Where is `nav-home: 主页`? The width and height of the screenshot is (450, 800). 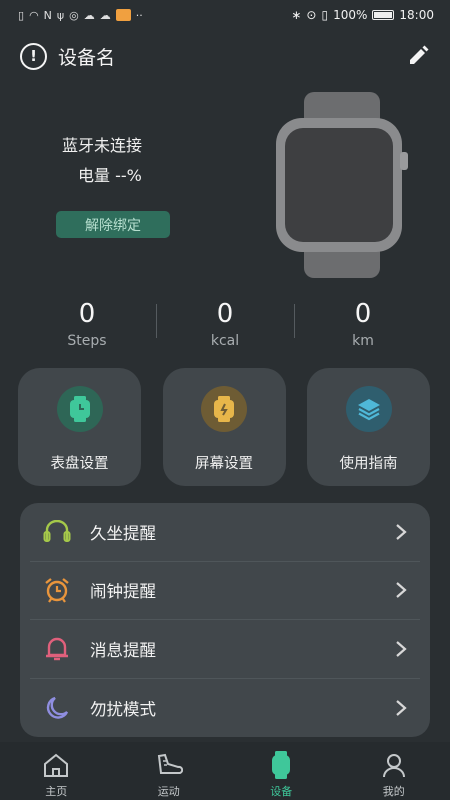
nav-home: 主页 is located at coordinates (56, 771).